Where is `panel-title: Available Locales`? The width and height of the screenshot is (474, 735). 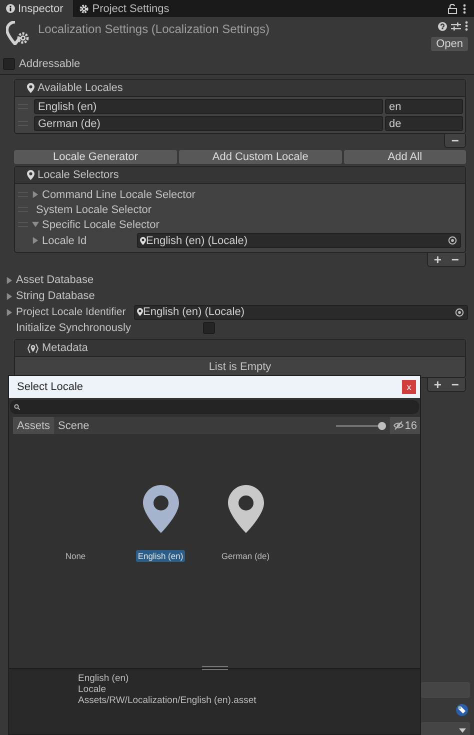
panel-title: Available Locales is located at coordinates (80, 88).